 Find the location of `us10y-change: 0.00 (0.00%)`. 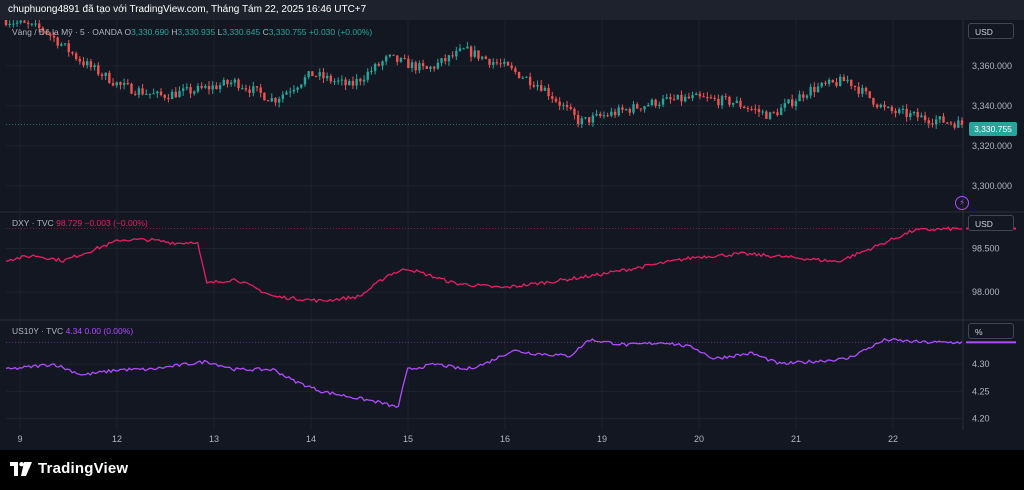

us10y-change: 0.00 (0.00%) is located at coordinates (109, 331).